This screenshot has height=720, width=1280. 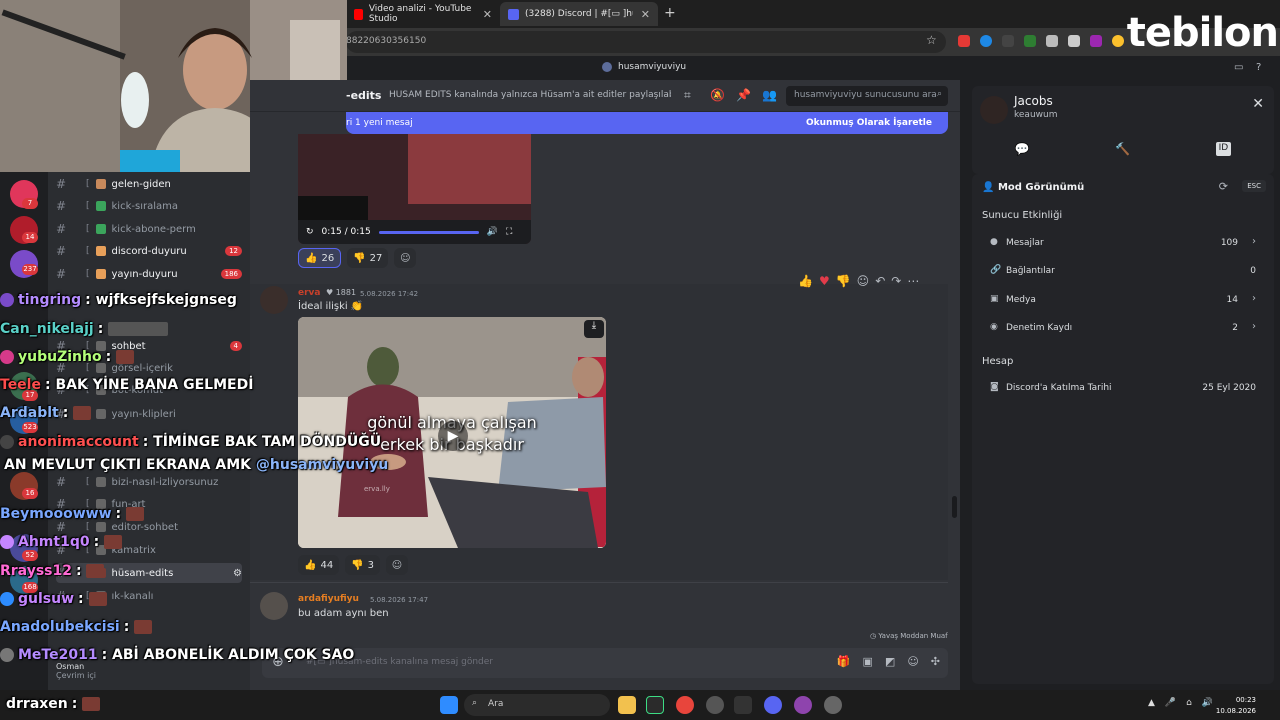 I want to click on refresh-icon: ⟳, so click(x=1223, y=186).